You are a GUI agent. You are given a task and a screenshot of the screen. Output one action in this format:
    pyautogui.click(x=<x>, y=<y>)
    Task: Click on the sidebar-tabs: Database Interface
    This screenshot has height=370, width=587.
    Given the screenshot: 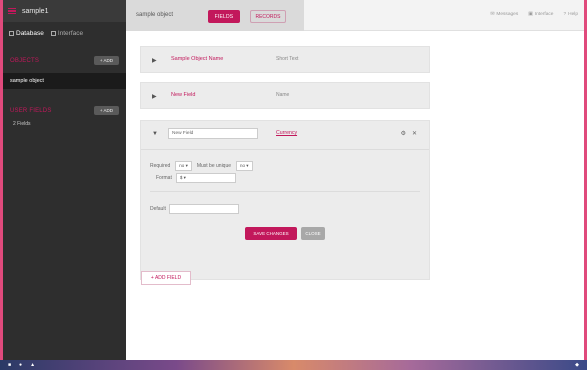 What is the action you would take?
    pyautogui.click(x=64, y=31)
    